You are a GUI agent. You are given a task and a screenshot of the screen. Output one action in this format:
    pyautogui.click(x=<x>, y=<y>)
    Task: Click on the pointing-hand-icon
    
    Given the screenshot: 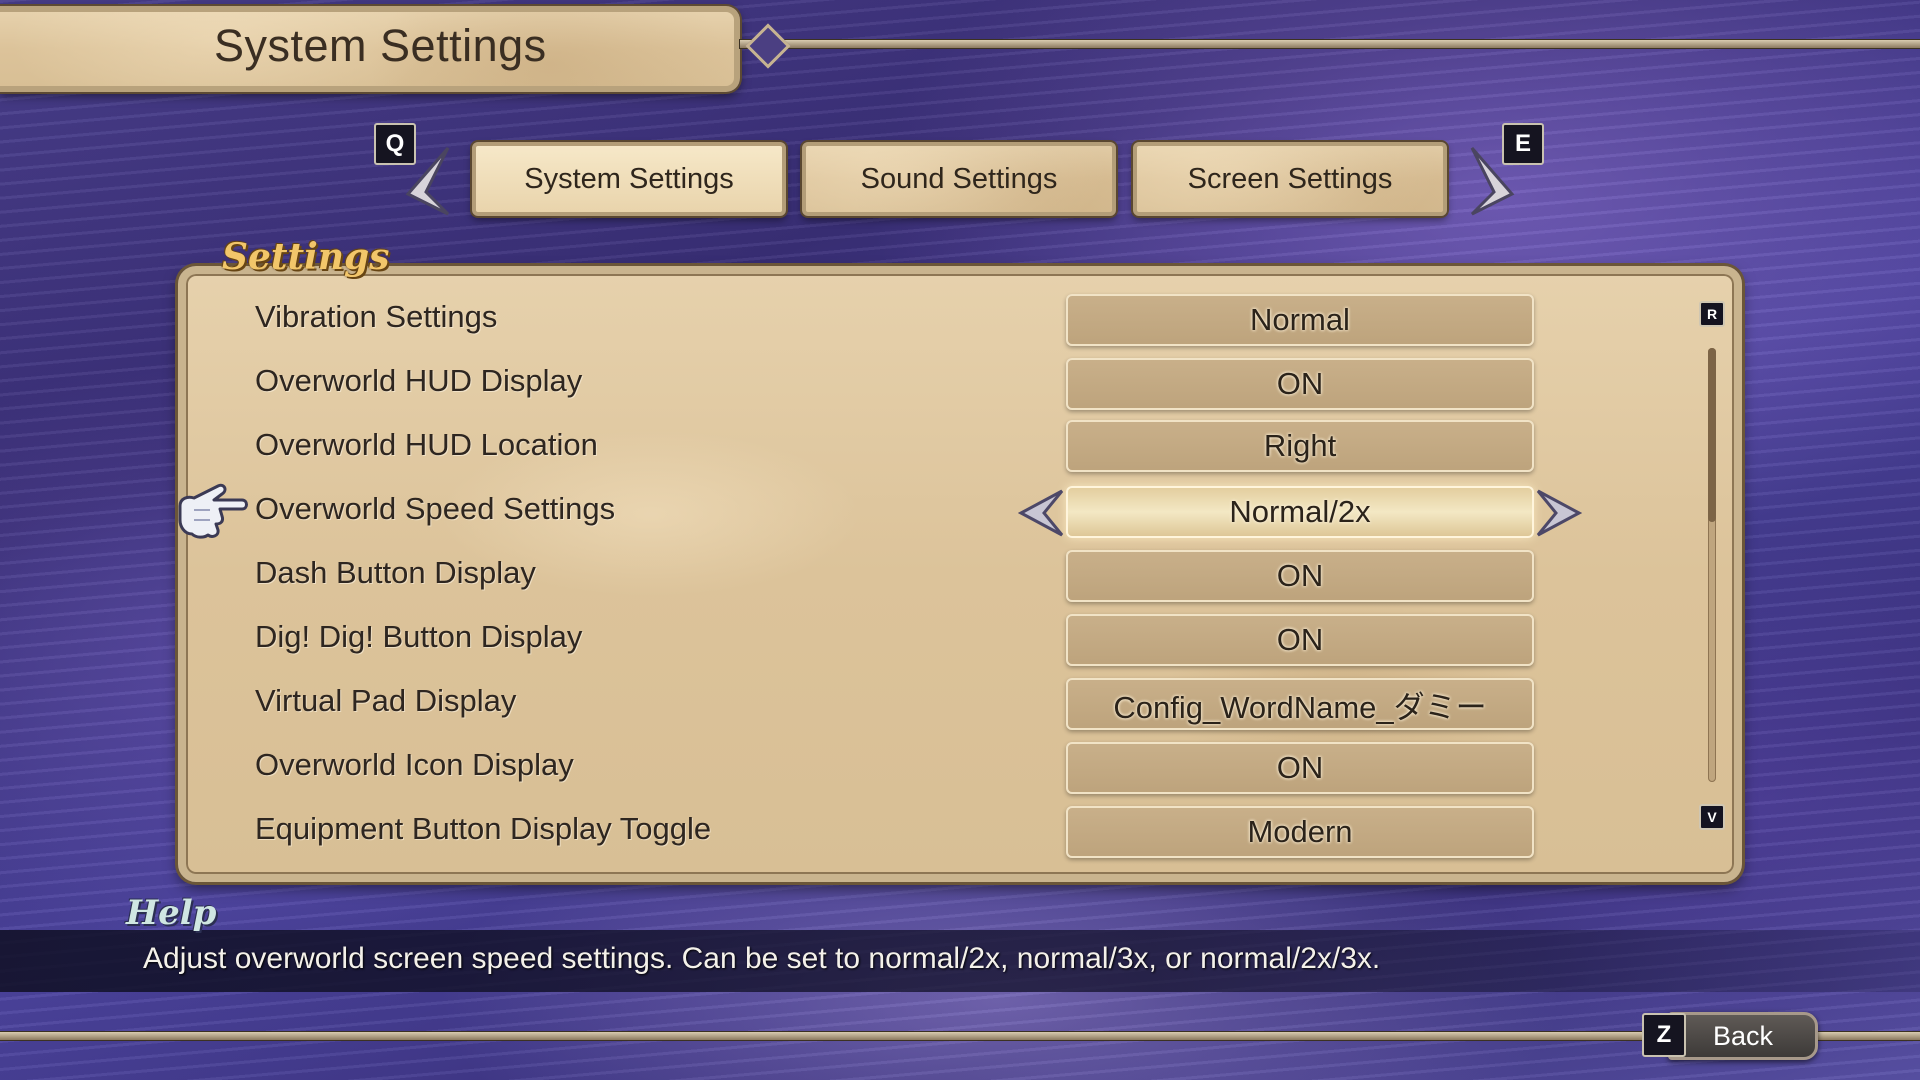 What is the action you would take?
    pyautogui.click(x=213, y=511)
    